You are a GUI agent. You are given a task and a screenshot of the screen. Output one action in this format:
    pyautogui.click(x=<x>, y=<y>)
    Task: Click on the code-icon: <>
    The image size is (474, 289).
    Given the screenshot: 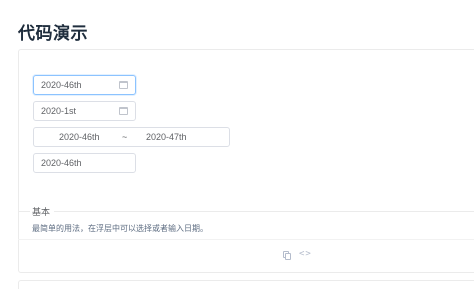 What is the action you would take?
    pyautogui.click(x=305, y=254)
    